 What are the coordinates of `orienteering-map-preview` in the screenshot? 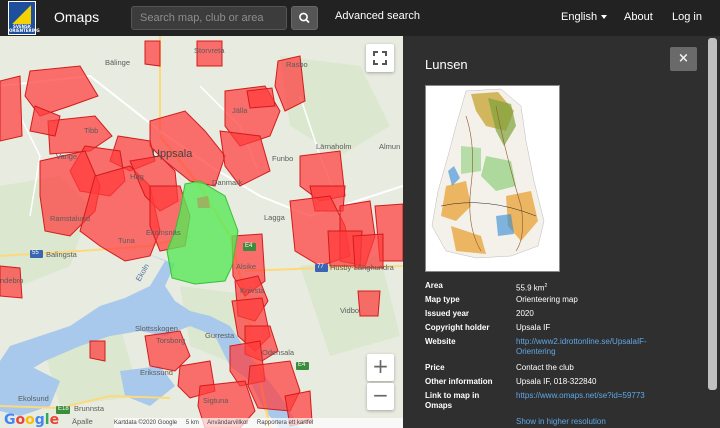 It's located at (488, 173).